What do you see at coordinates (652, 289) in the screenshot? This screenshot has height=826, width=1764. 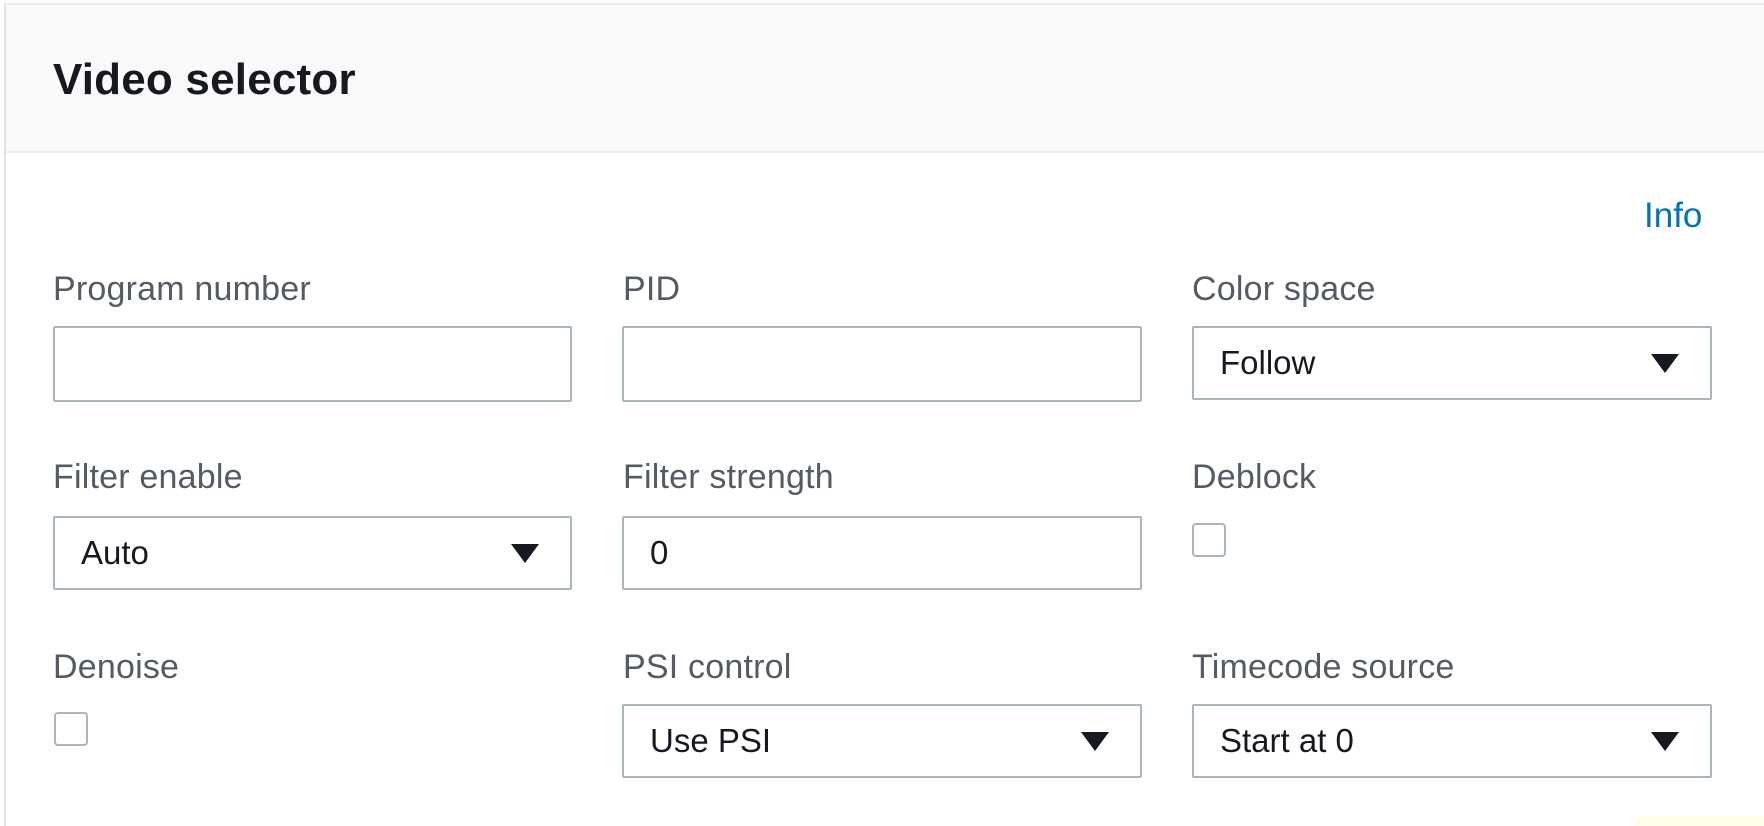 I see `pid-label: PID` at bounding box center [652, 289].